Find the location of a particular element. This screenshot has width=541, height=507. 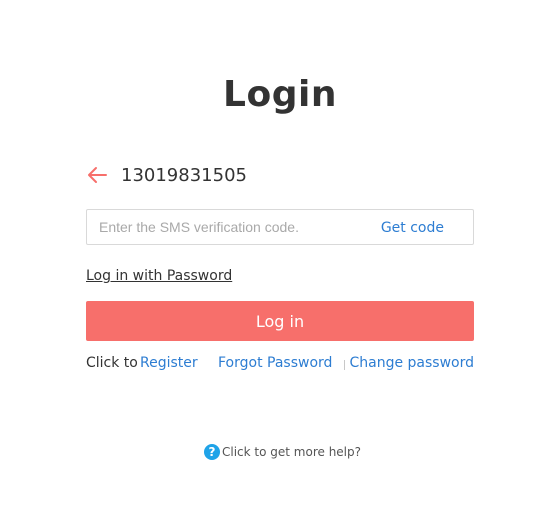

get-code-button: Get code is located at coordinates (412, 228).